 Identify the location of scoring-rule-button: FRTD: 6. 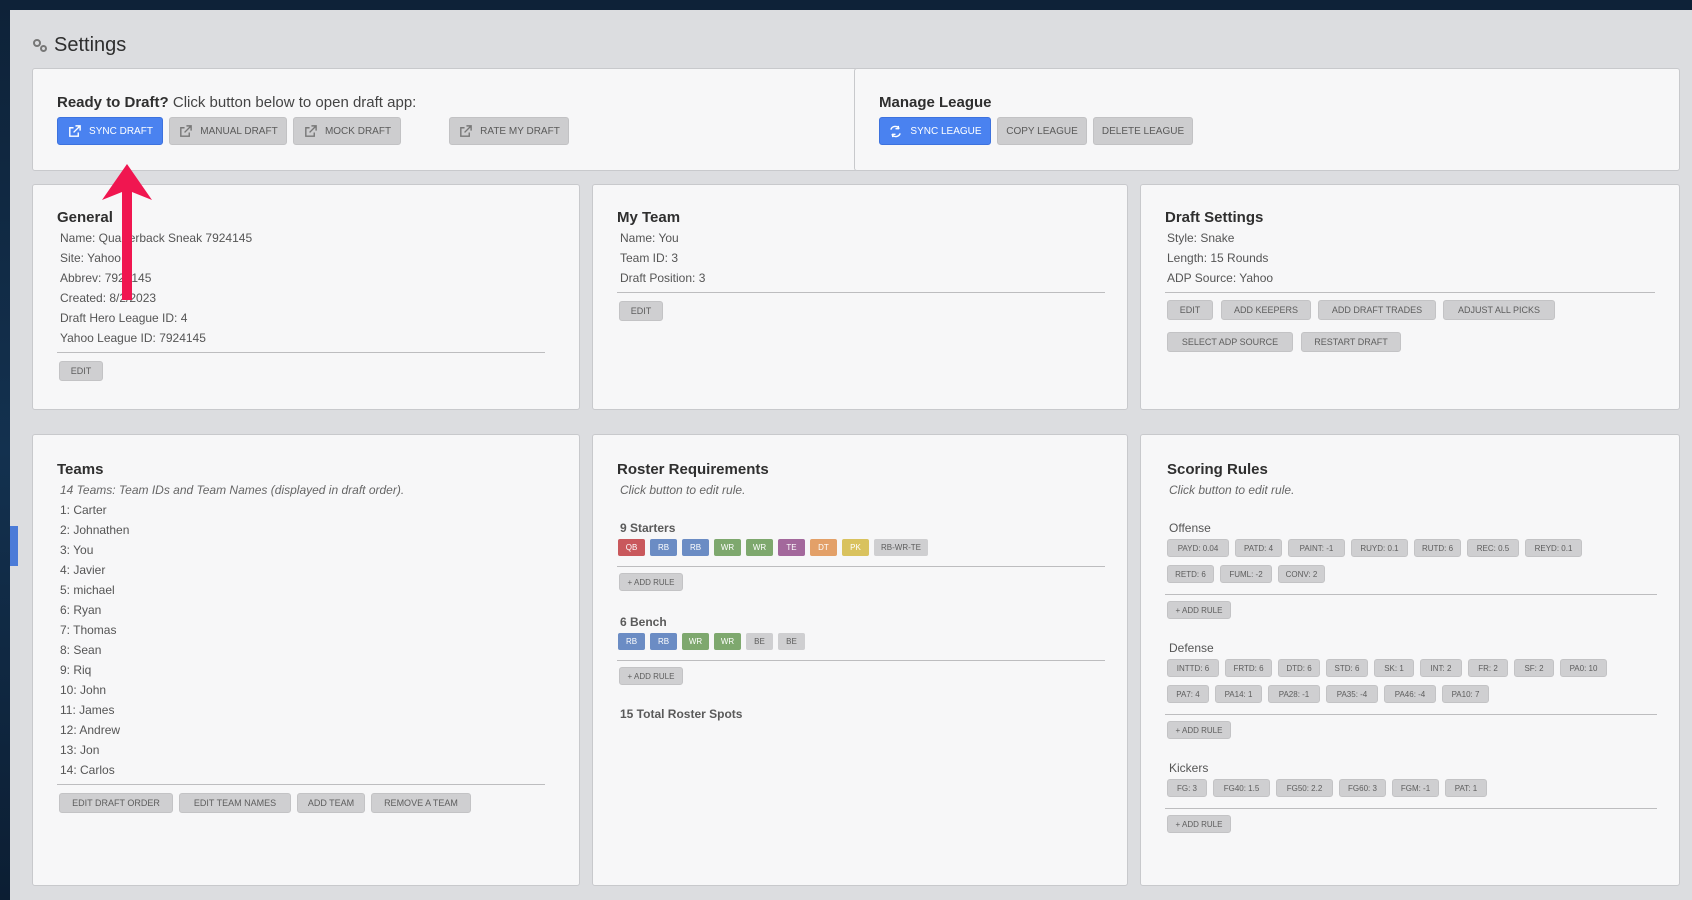
(1248, 668).